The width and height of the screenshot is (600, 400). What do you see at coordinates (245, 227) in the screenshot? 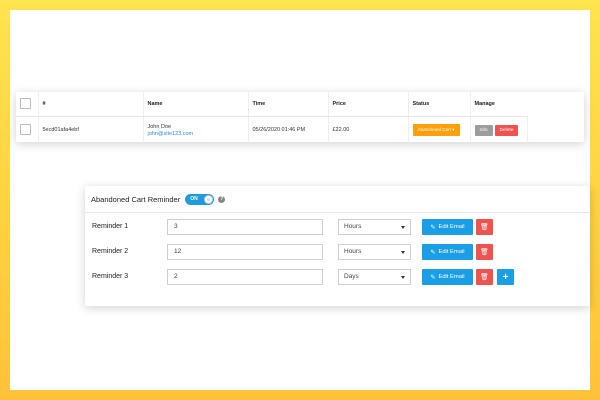
I see `reminder-value-input: 3` at bounding box center [245, 227].